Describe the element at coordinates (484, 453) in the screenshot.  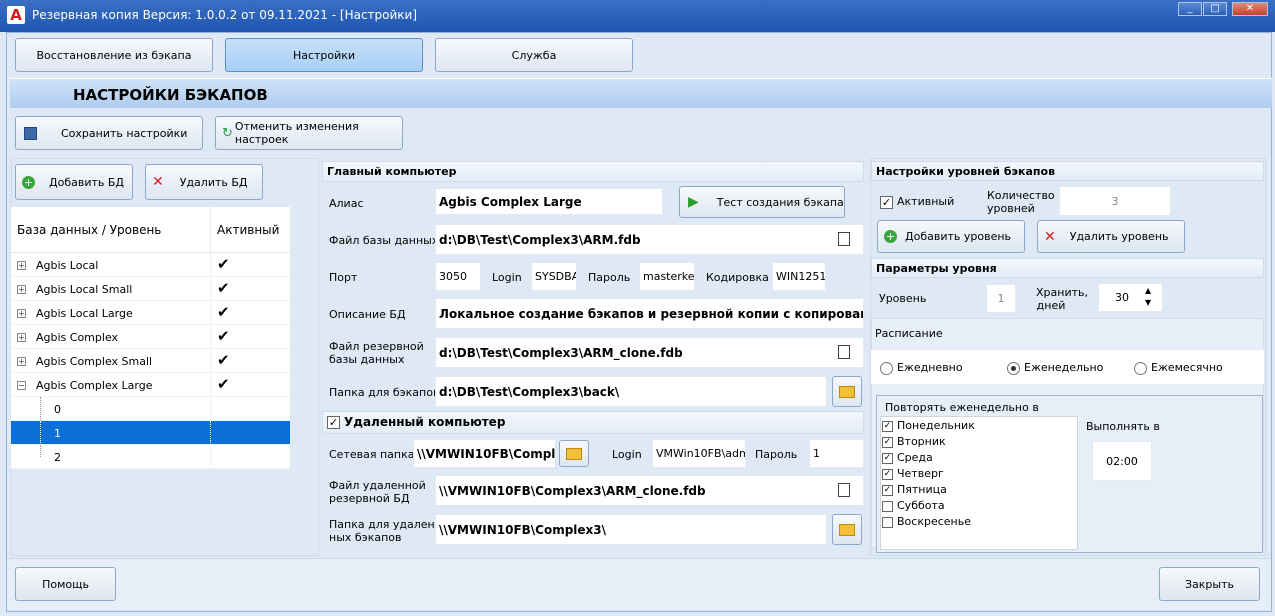
I see `netfolder-input: \\VMWIN10FB\Complex3` at that location.